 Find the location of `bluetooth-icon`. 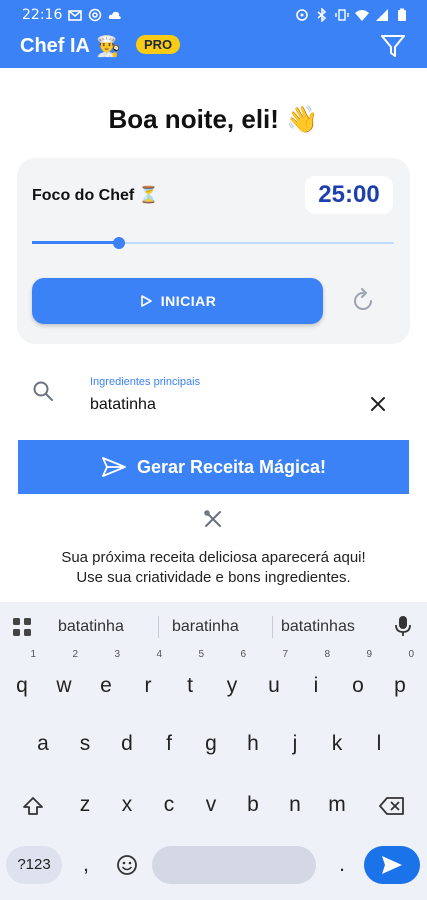

bluetooth-icon is located at coordinates (322, 15).